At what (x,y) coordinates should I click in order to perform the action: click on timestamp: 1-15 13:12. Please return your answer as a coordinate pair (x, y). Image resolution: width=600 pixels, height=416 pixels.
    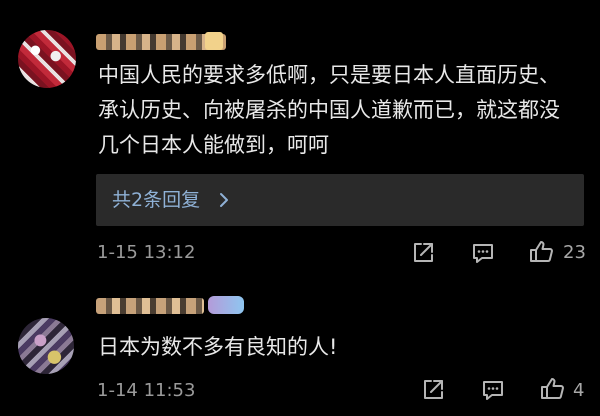
    Looking at the image, I should click on (146, 252).